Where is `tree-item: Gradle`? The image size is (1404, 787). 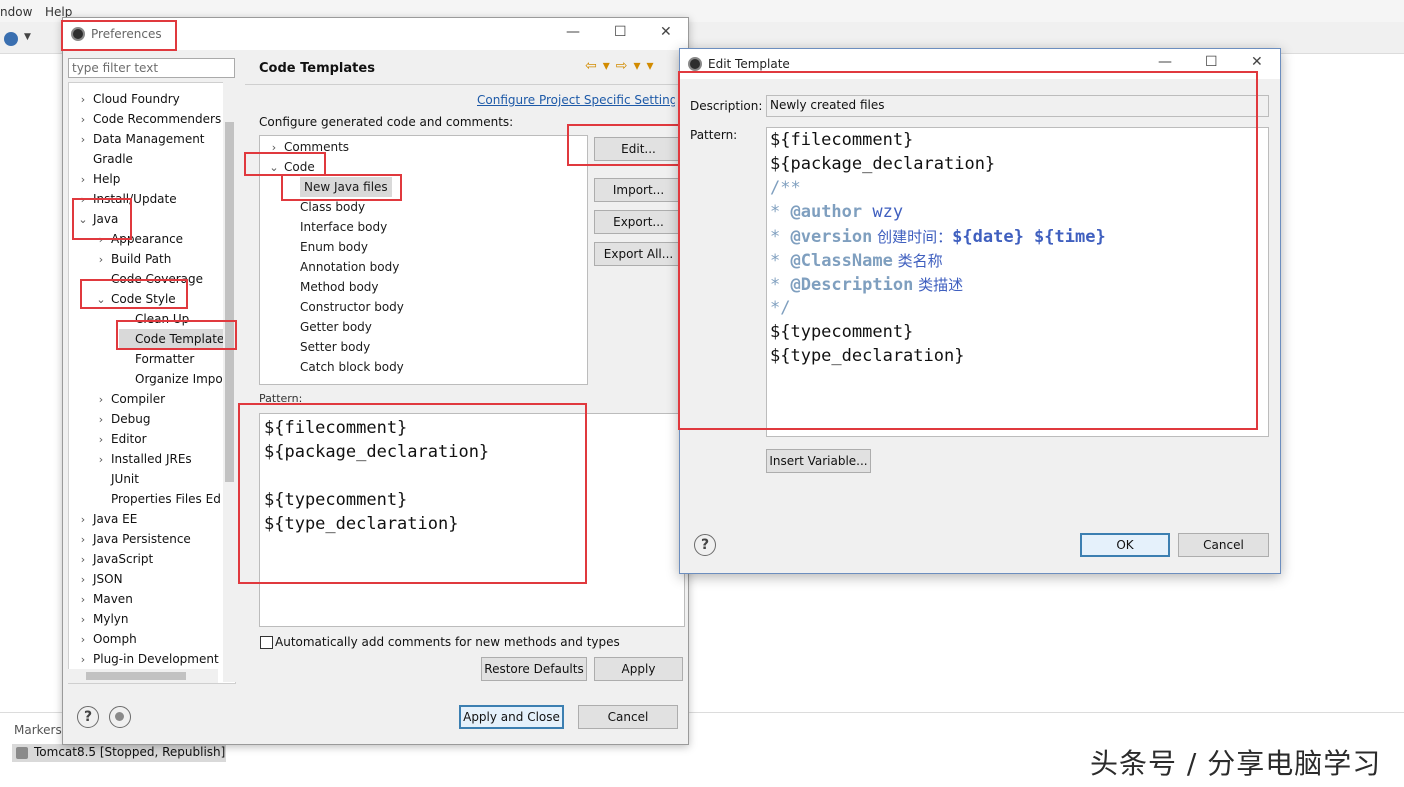
tree-item: Gradle is located at coordinates (105, 159).